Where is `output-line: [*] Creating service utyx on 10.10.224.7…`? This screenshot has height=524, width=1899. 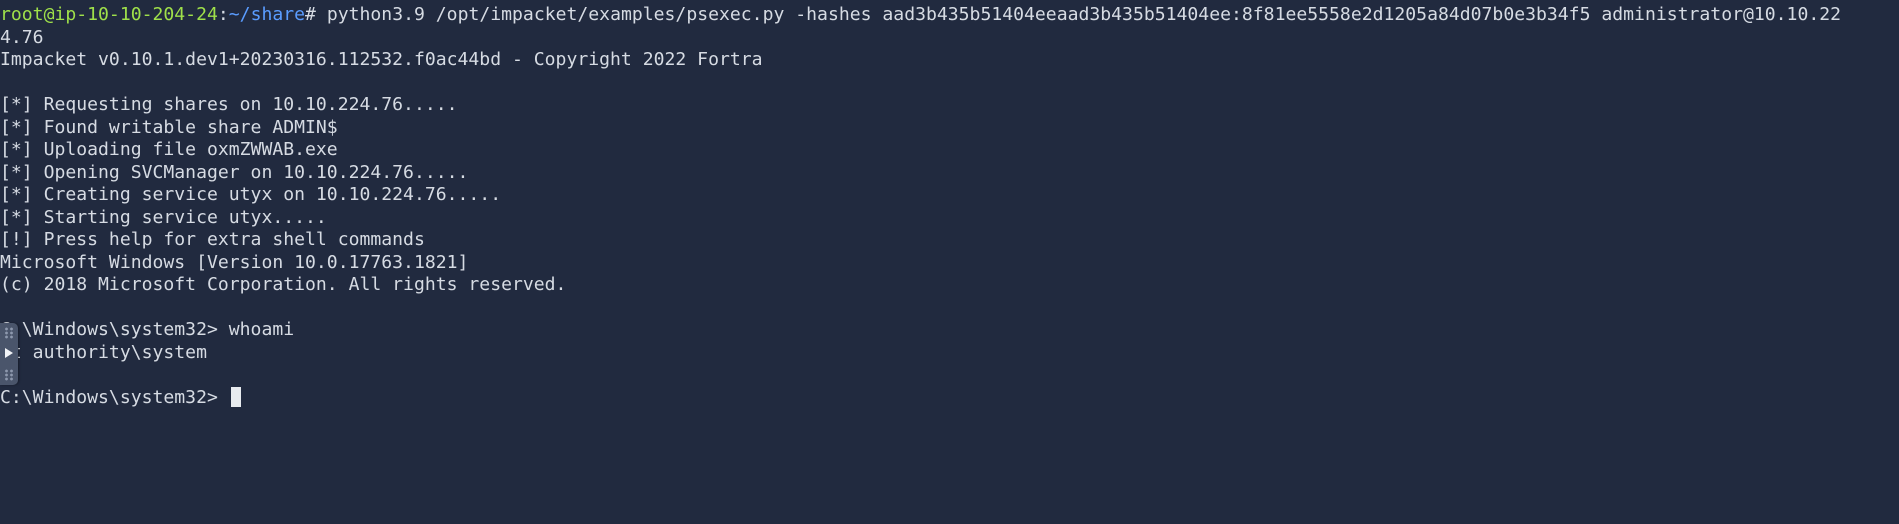
output-line: [*] Creating service utyx on 10.10.224.7… is located at coordinates (251, 194).